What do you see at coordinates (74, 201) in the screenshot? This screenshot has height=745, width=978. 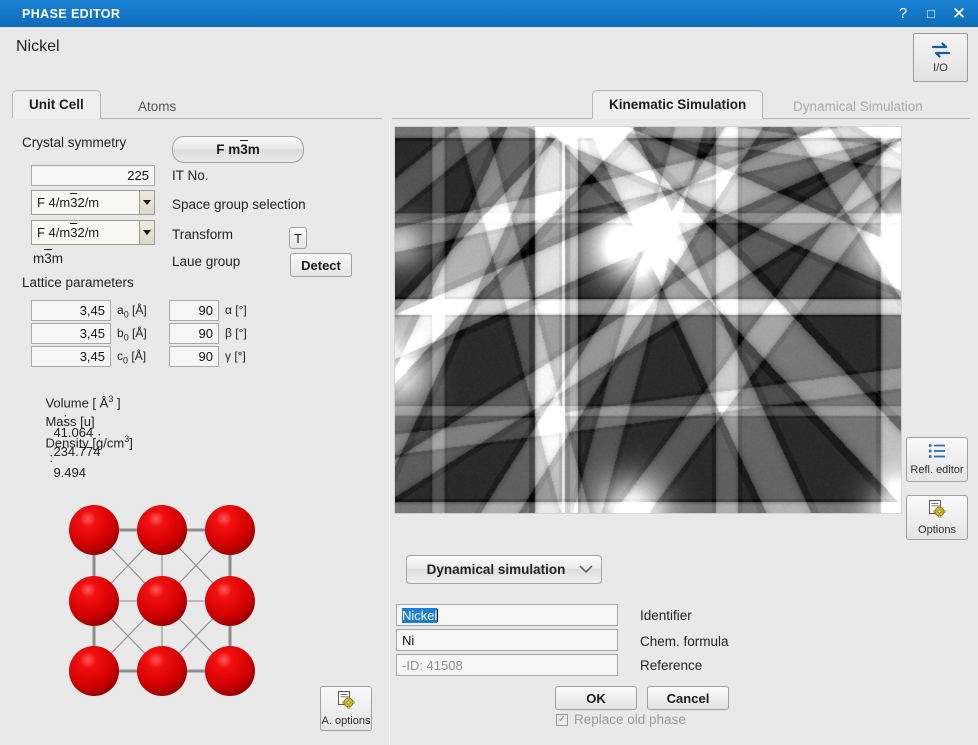 I see `space-group-select-bar: 3` at bounding box center [74, 201].